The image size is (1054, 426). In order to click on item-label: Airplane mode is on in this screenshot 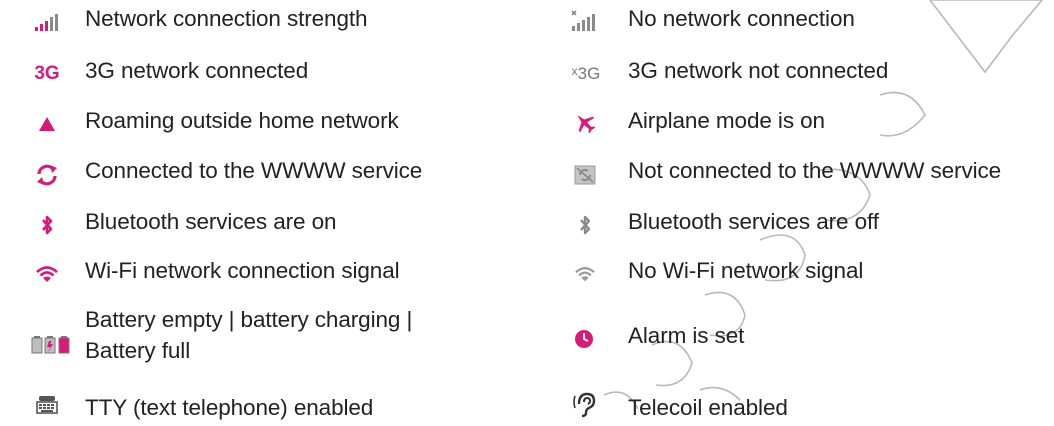, I will do `click(726, 120)`.